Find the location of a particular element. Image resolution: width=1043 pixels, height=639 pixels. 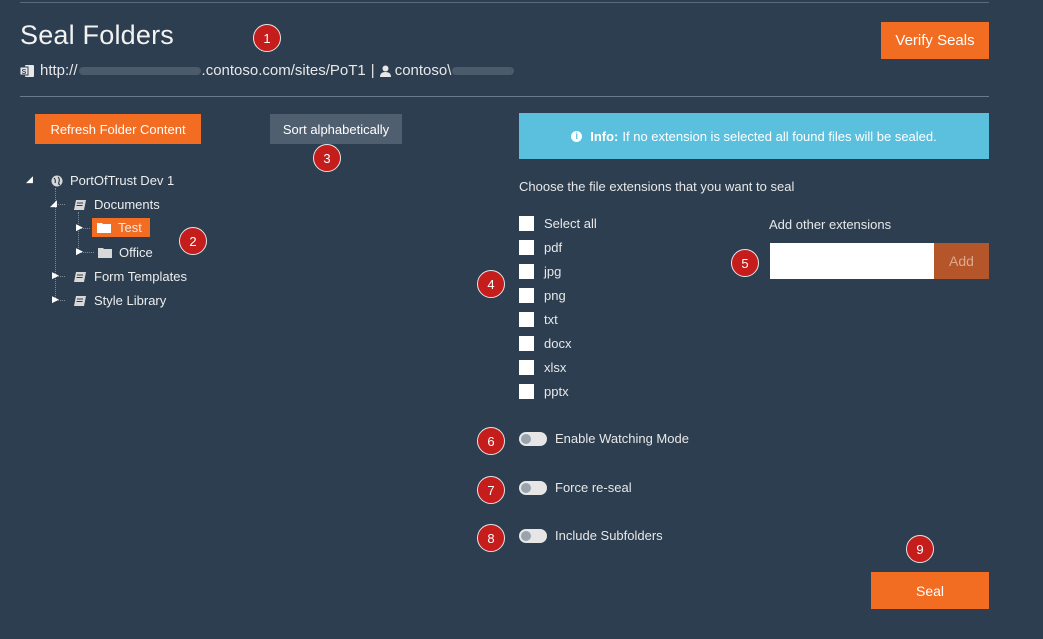

callout-badge: 6 is located at coordinates (491, 441).